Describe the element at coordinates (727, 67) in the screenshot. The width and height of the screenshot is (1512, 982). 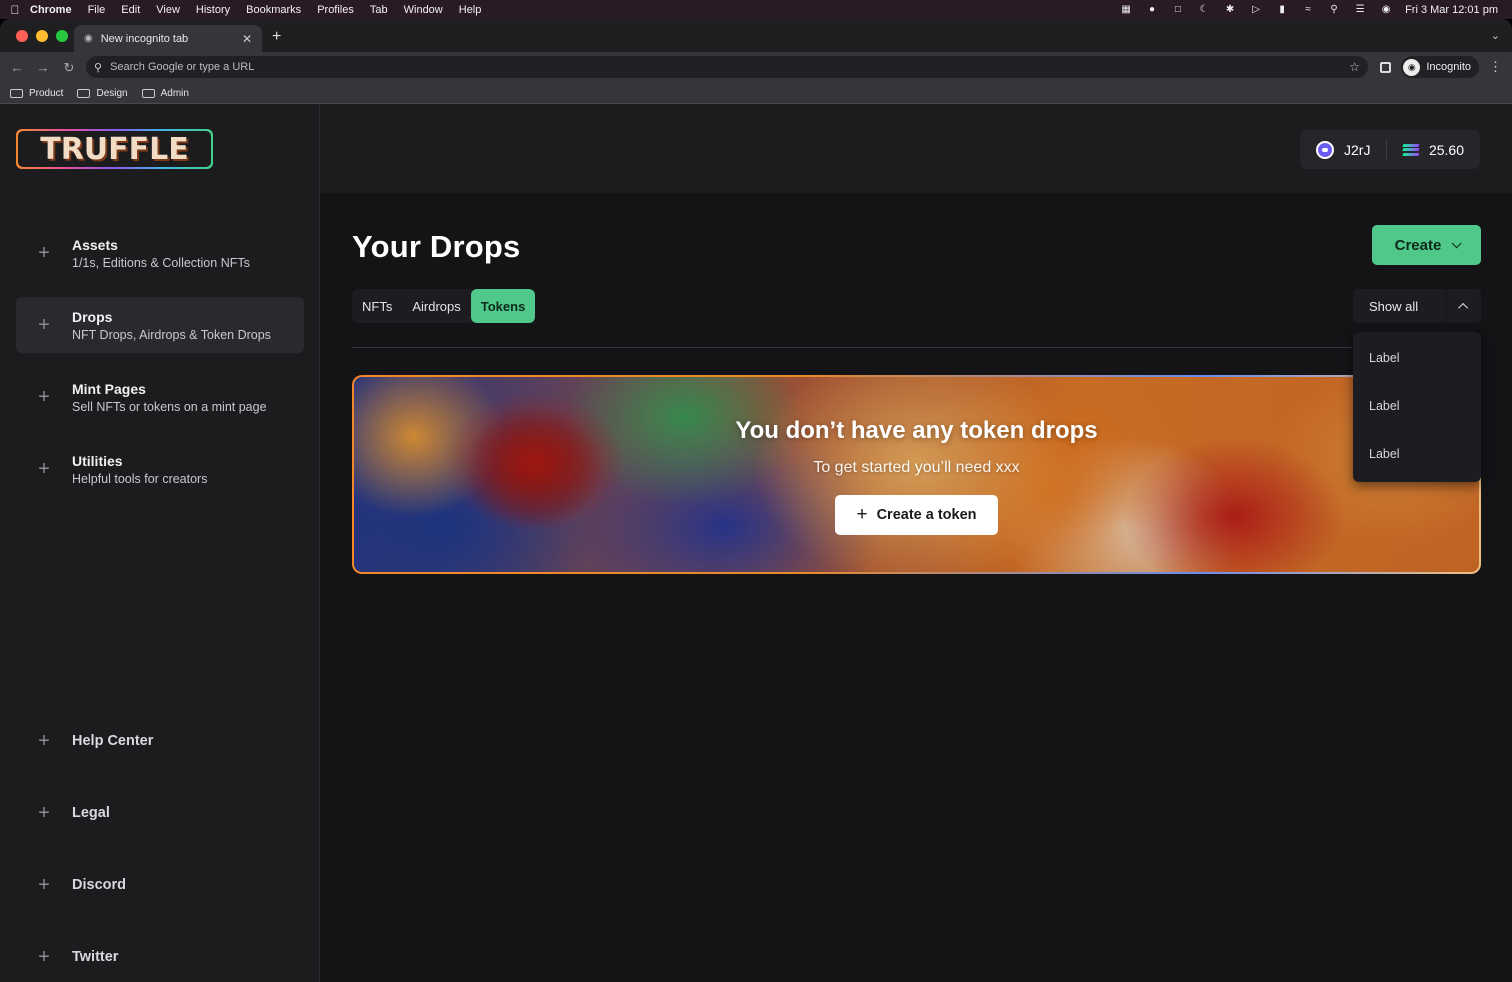
I see `address-bar: ⚲ Search Google or type a URL ☆` at that location.